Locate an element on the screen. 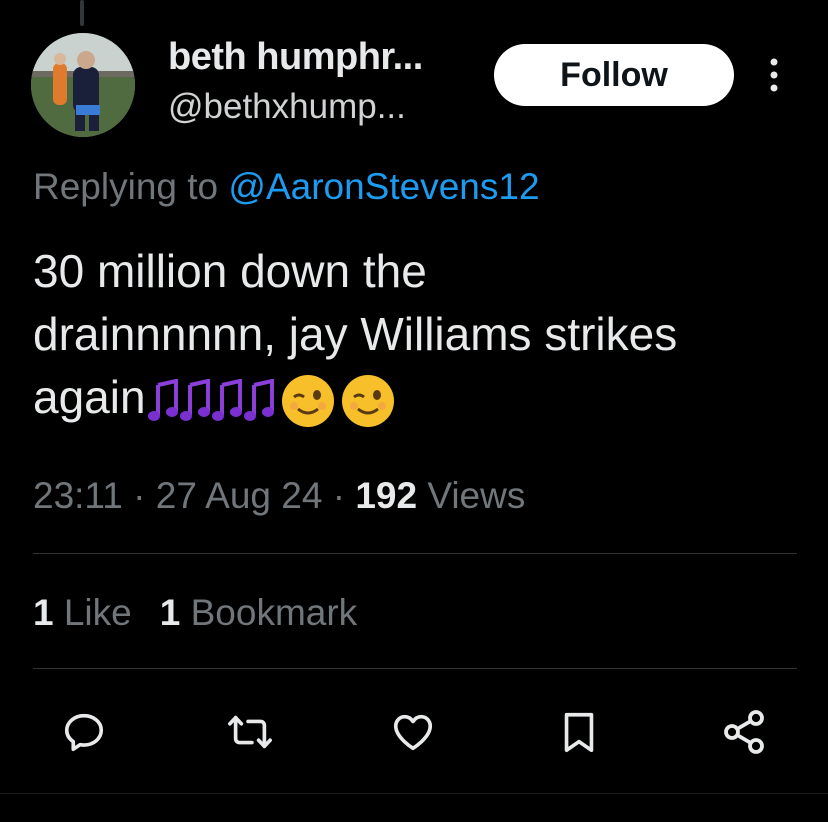 Image resolution: width=828 pixels, height=822 pixels. views-label: Views is located at coordinates (476, 495).